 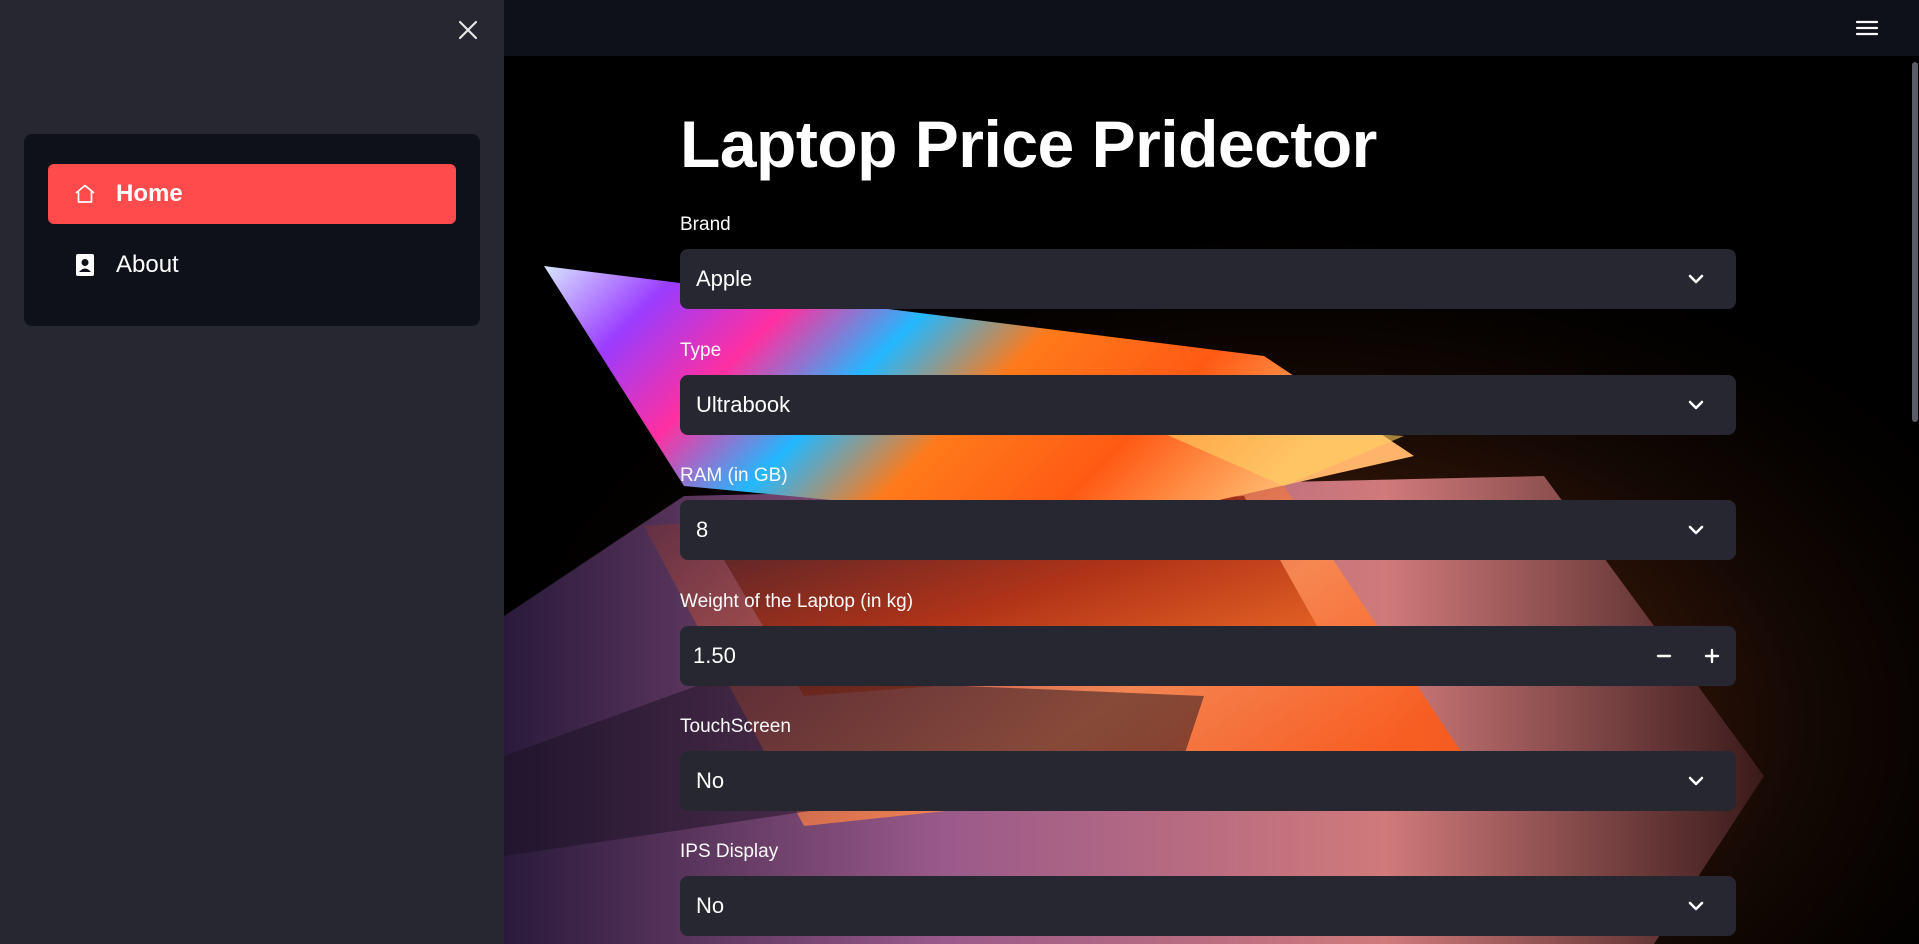 What do you see at coordinates (147, 264) in the screenshot?
I see `nav-item-label: About` at bounding box center [147, 264].